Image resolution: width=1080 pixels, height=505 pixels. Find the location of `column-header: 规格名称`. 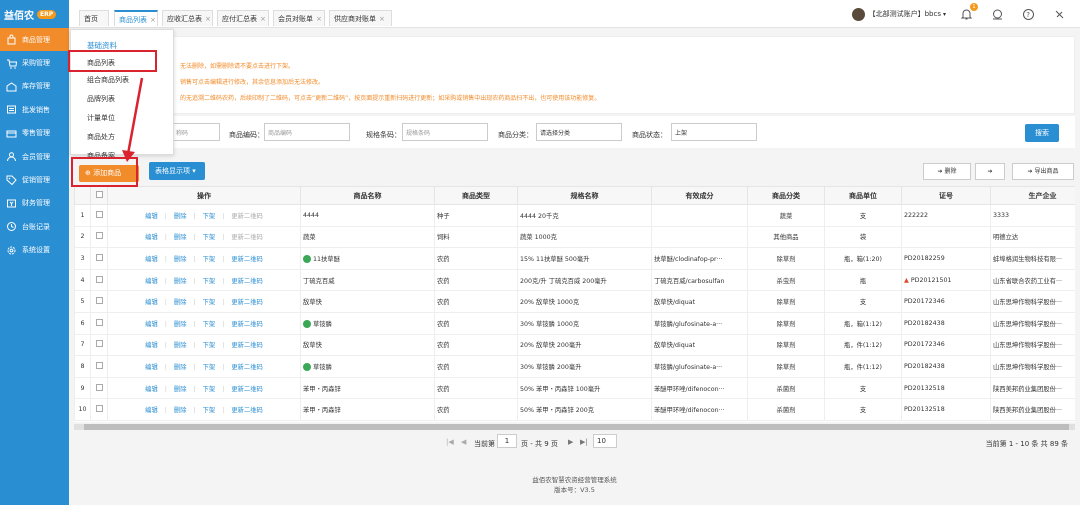

column-header: 规格名称 is located at coordinates (584, 195).